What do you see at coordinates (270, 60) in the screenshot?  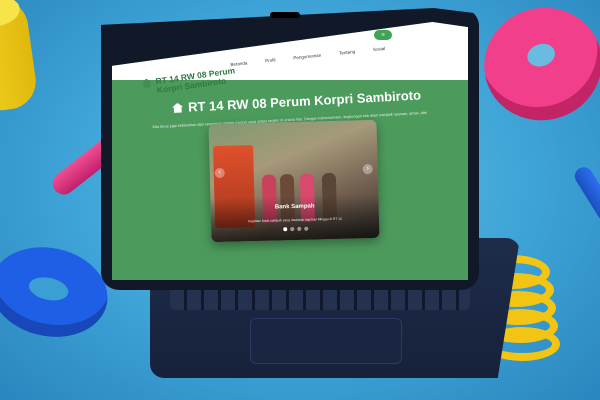 I see `nav-link-profil: Profil` at bounding box center [270, 60].